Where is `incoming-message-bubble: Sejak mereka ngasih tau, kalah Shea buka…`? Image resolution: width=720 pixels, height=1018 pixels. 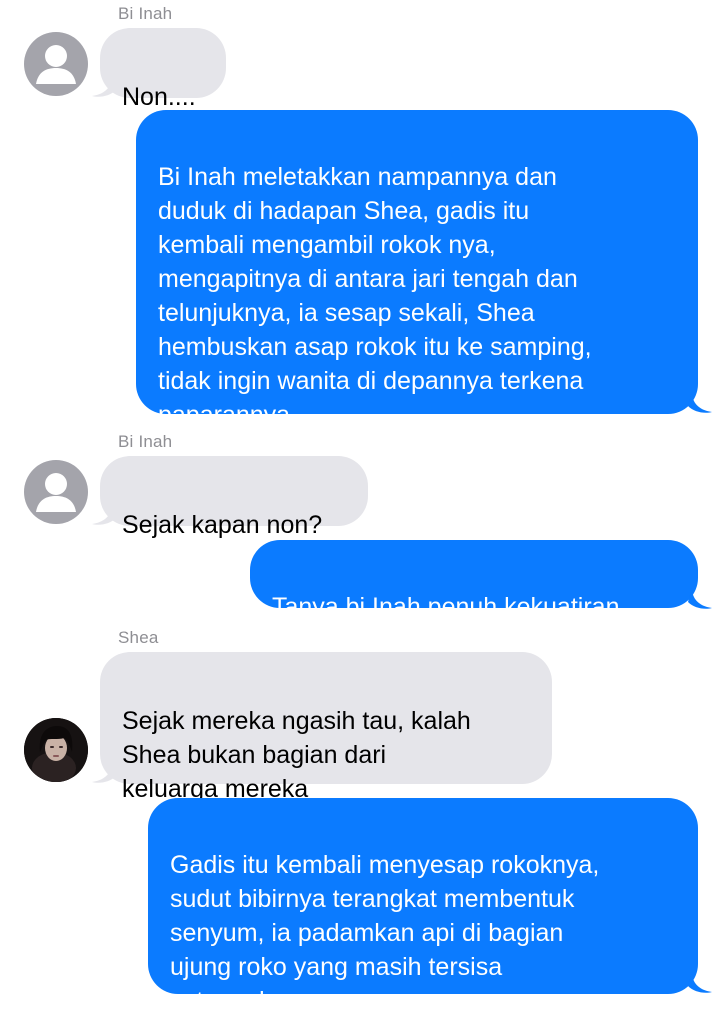 incoming-message-bubble: Sejak mereka ngasih tau, kalah Shea buka… is located at coordinates (326, 727).